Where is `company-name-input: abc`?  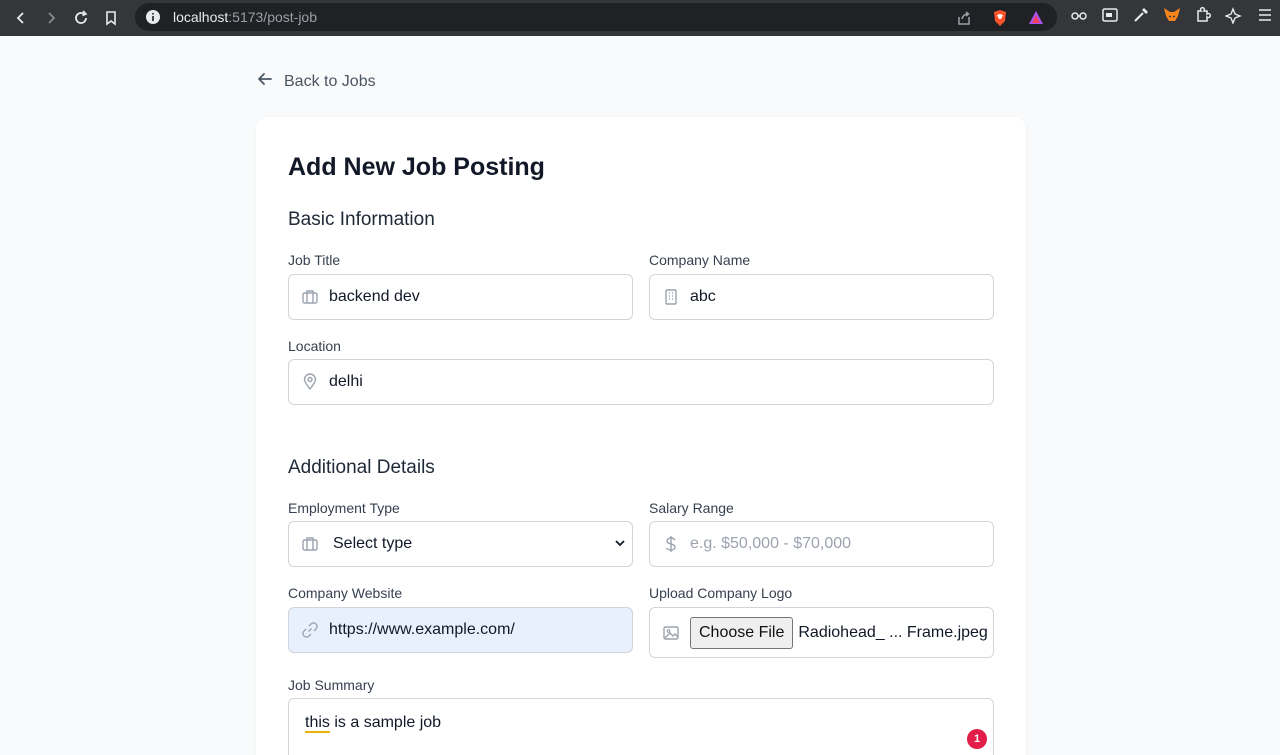
company-name-input: abc is located at coordinates (821, 297).